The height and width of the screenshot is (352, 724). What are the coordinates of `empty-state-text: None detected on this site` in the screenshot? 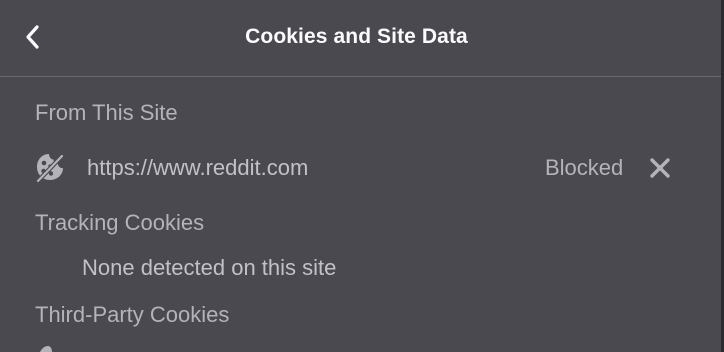 It's located at (209, 267).